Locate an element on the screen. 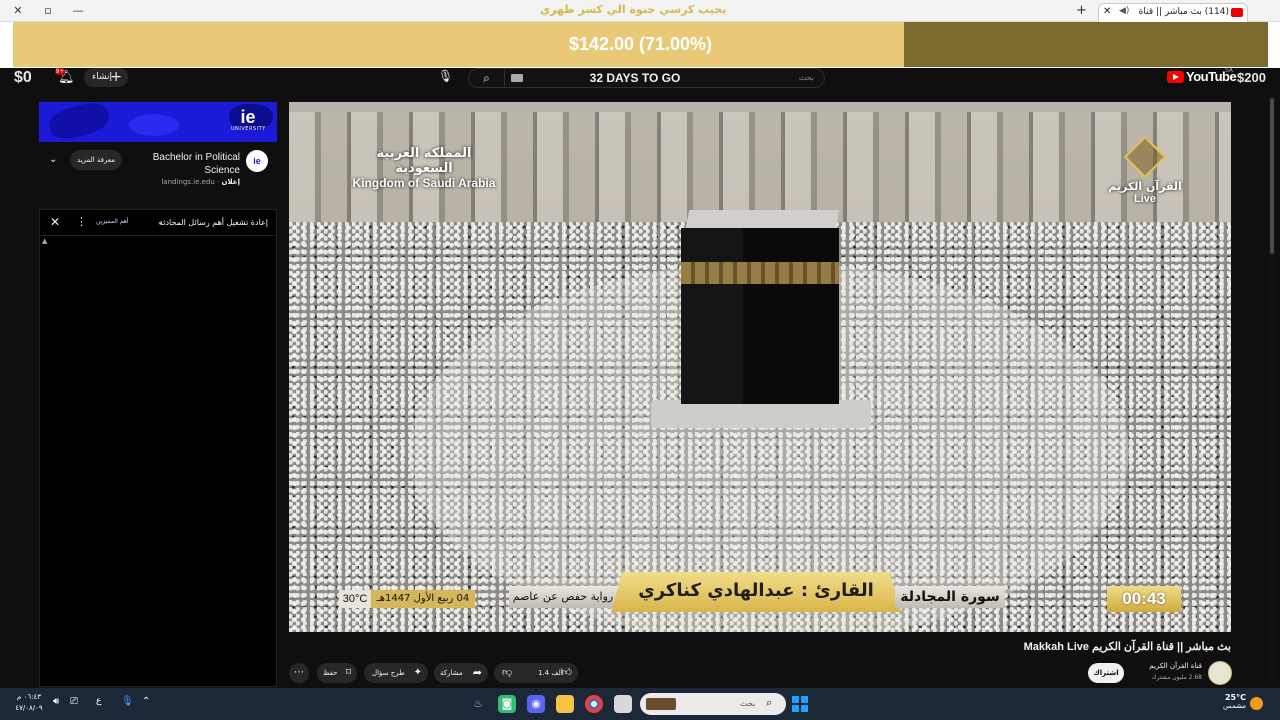  channel-avatar is located at coordinates (1220, 673).